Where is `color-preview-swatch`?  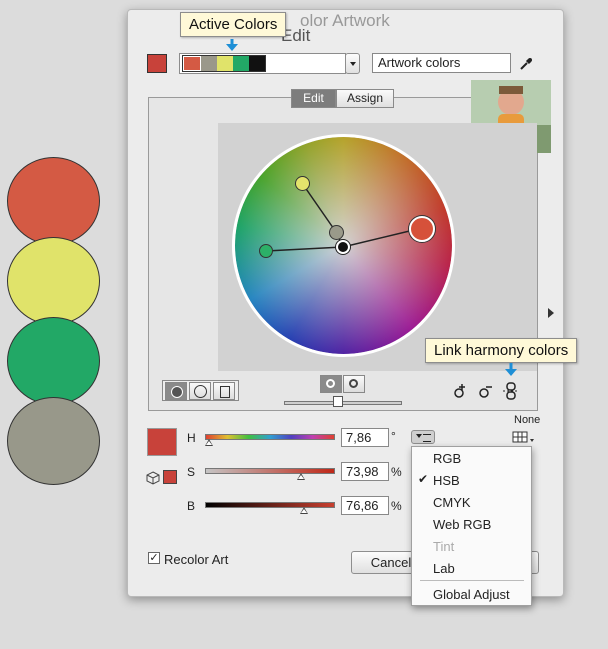 color-preview-swatch is located at coordinates (162, 442).